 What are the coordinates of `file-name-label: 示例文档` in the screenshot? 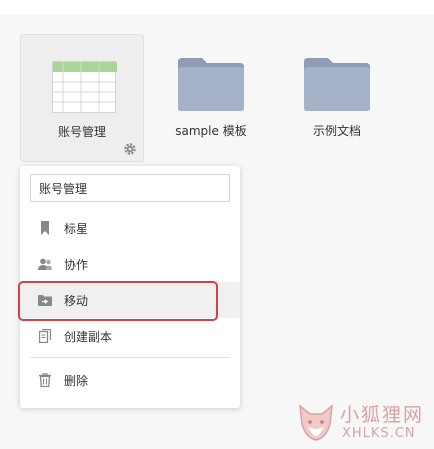 It's located at (336, 131).